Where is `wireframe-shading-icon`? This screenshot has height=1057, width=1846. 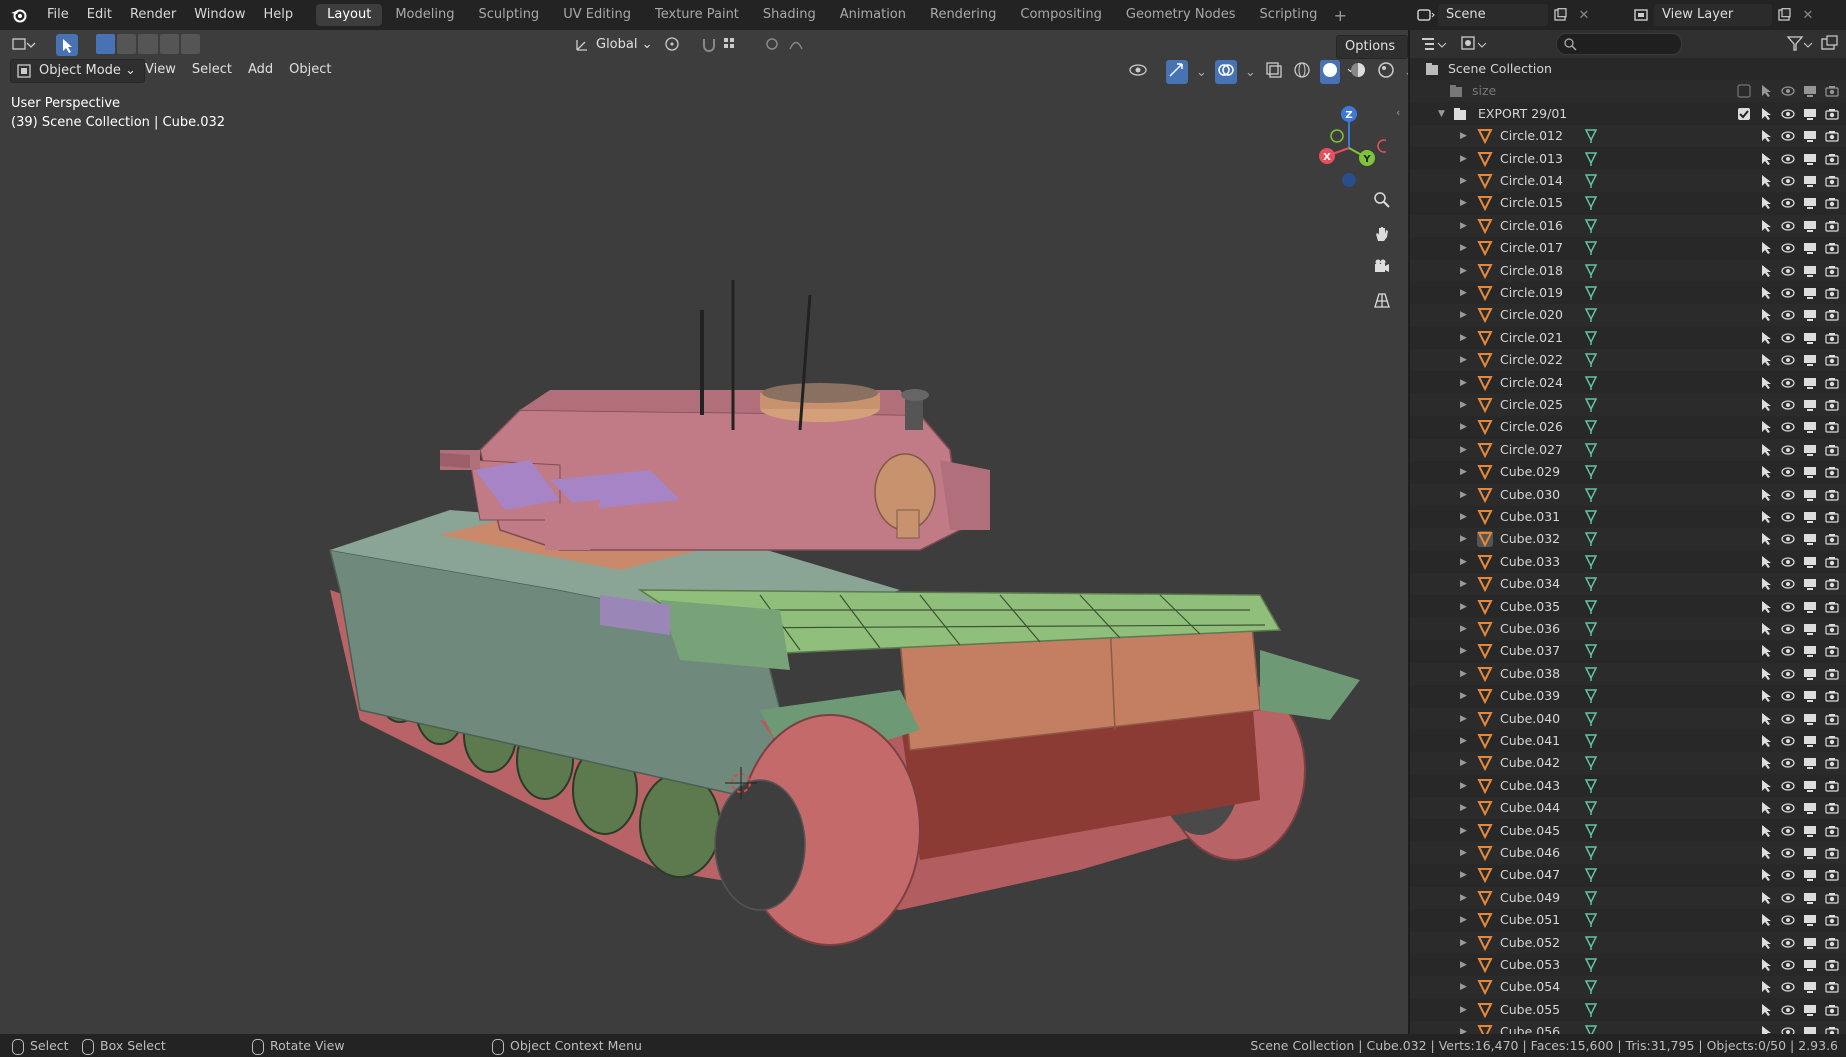 wireframe-shading-icon is located at coordinates (1302, 72).